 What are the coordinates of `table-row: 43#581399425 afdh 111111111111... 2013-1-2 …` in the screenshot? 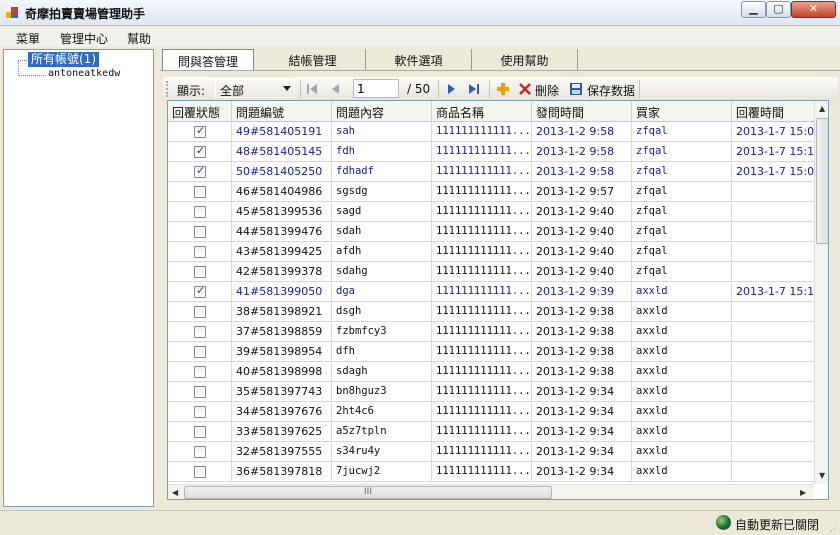 It's located at (491, 252).